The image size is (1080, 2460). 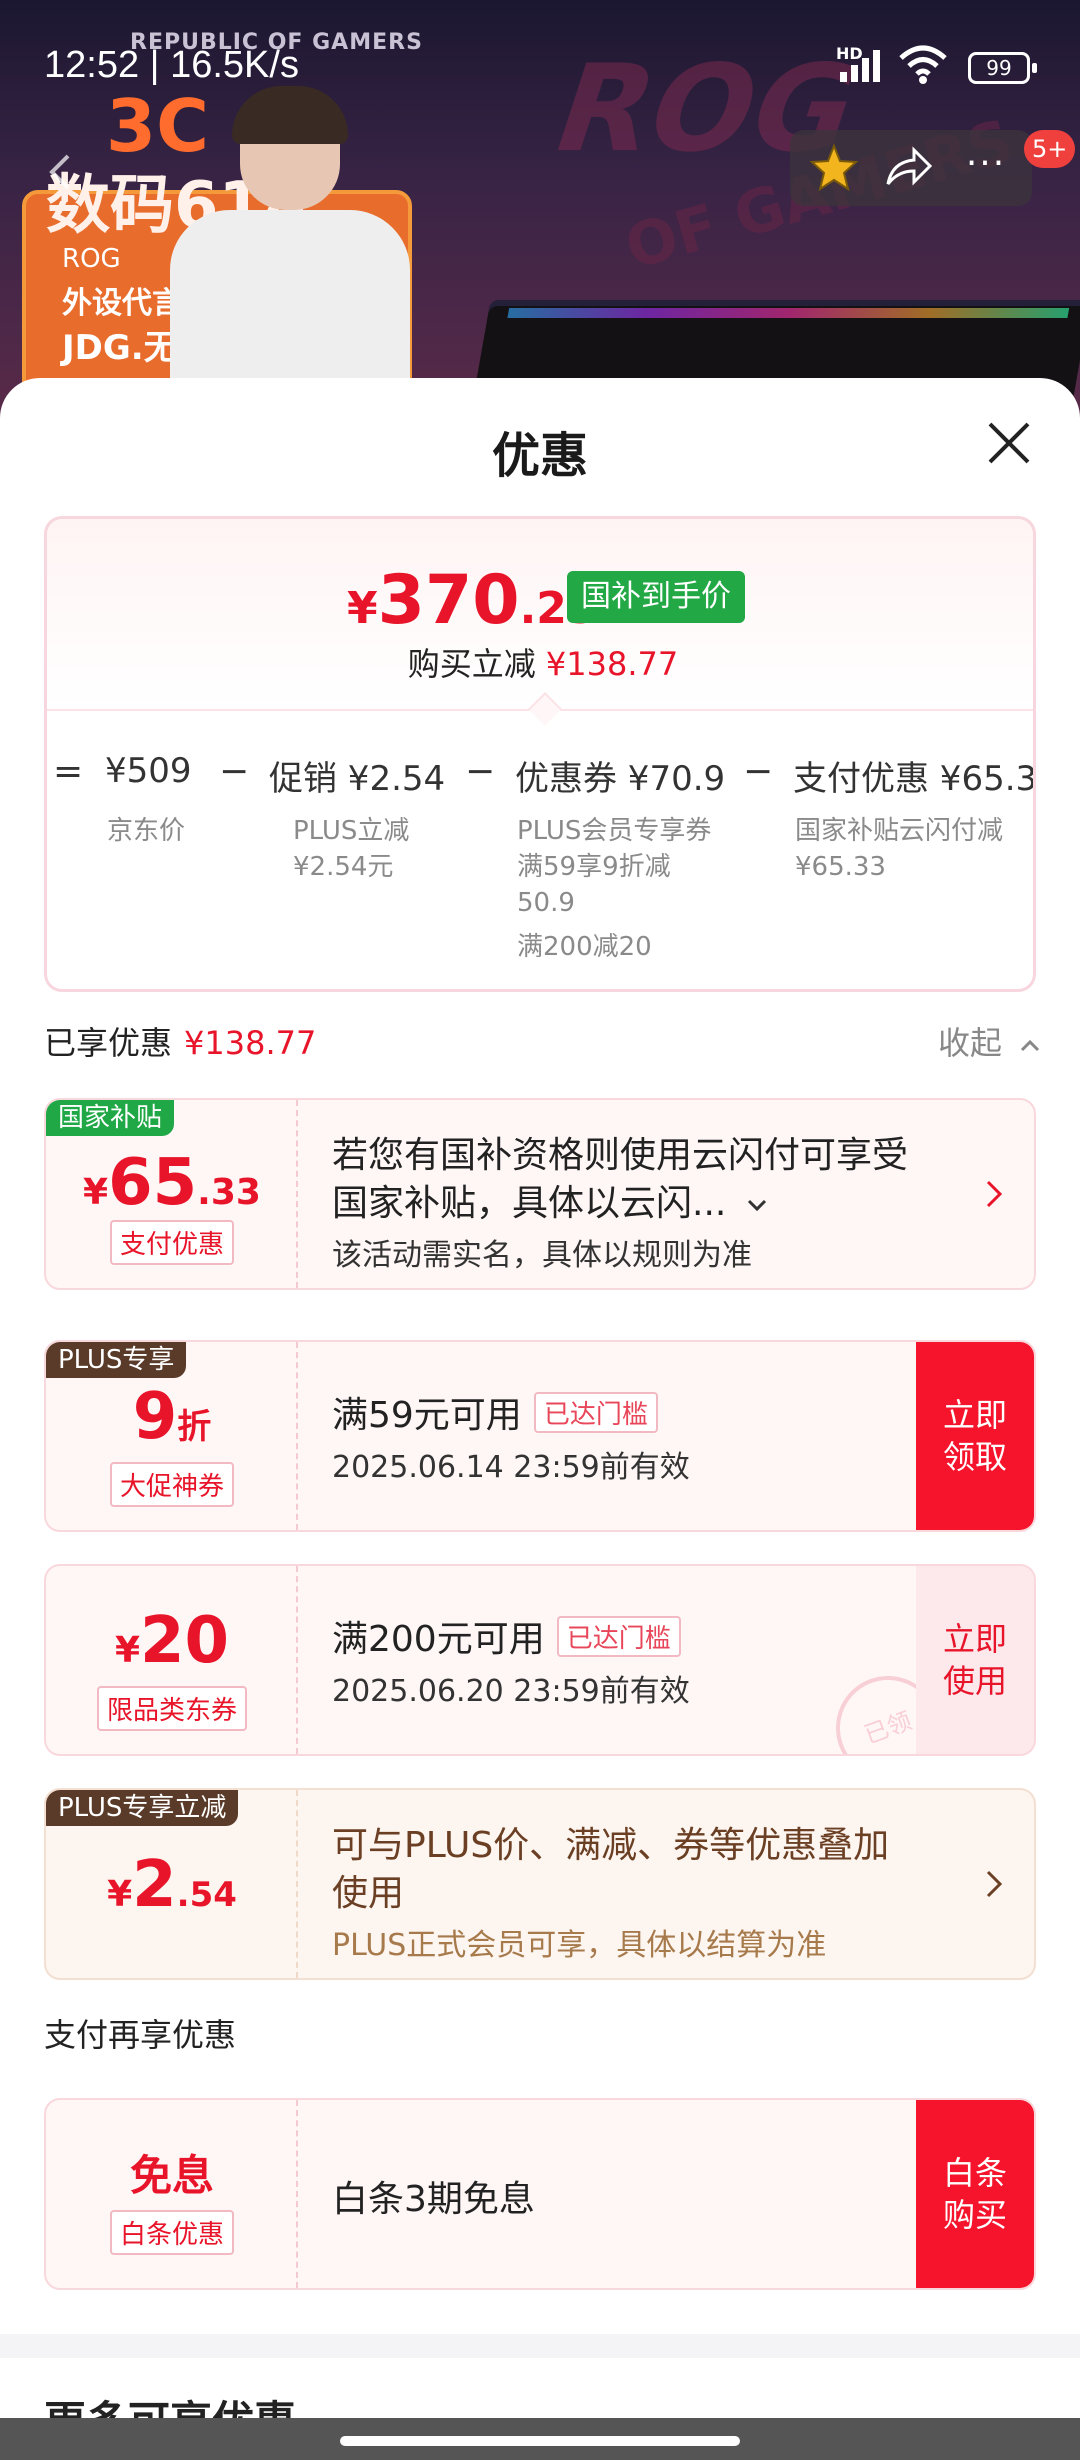 I want to click on card3-sub-label: 限品类东券, so click(x=171, y=1708).